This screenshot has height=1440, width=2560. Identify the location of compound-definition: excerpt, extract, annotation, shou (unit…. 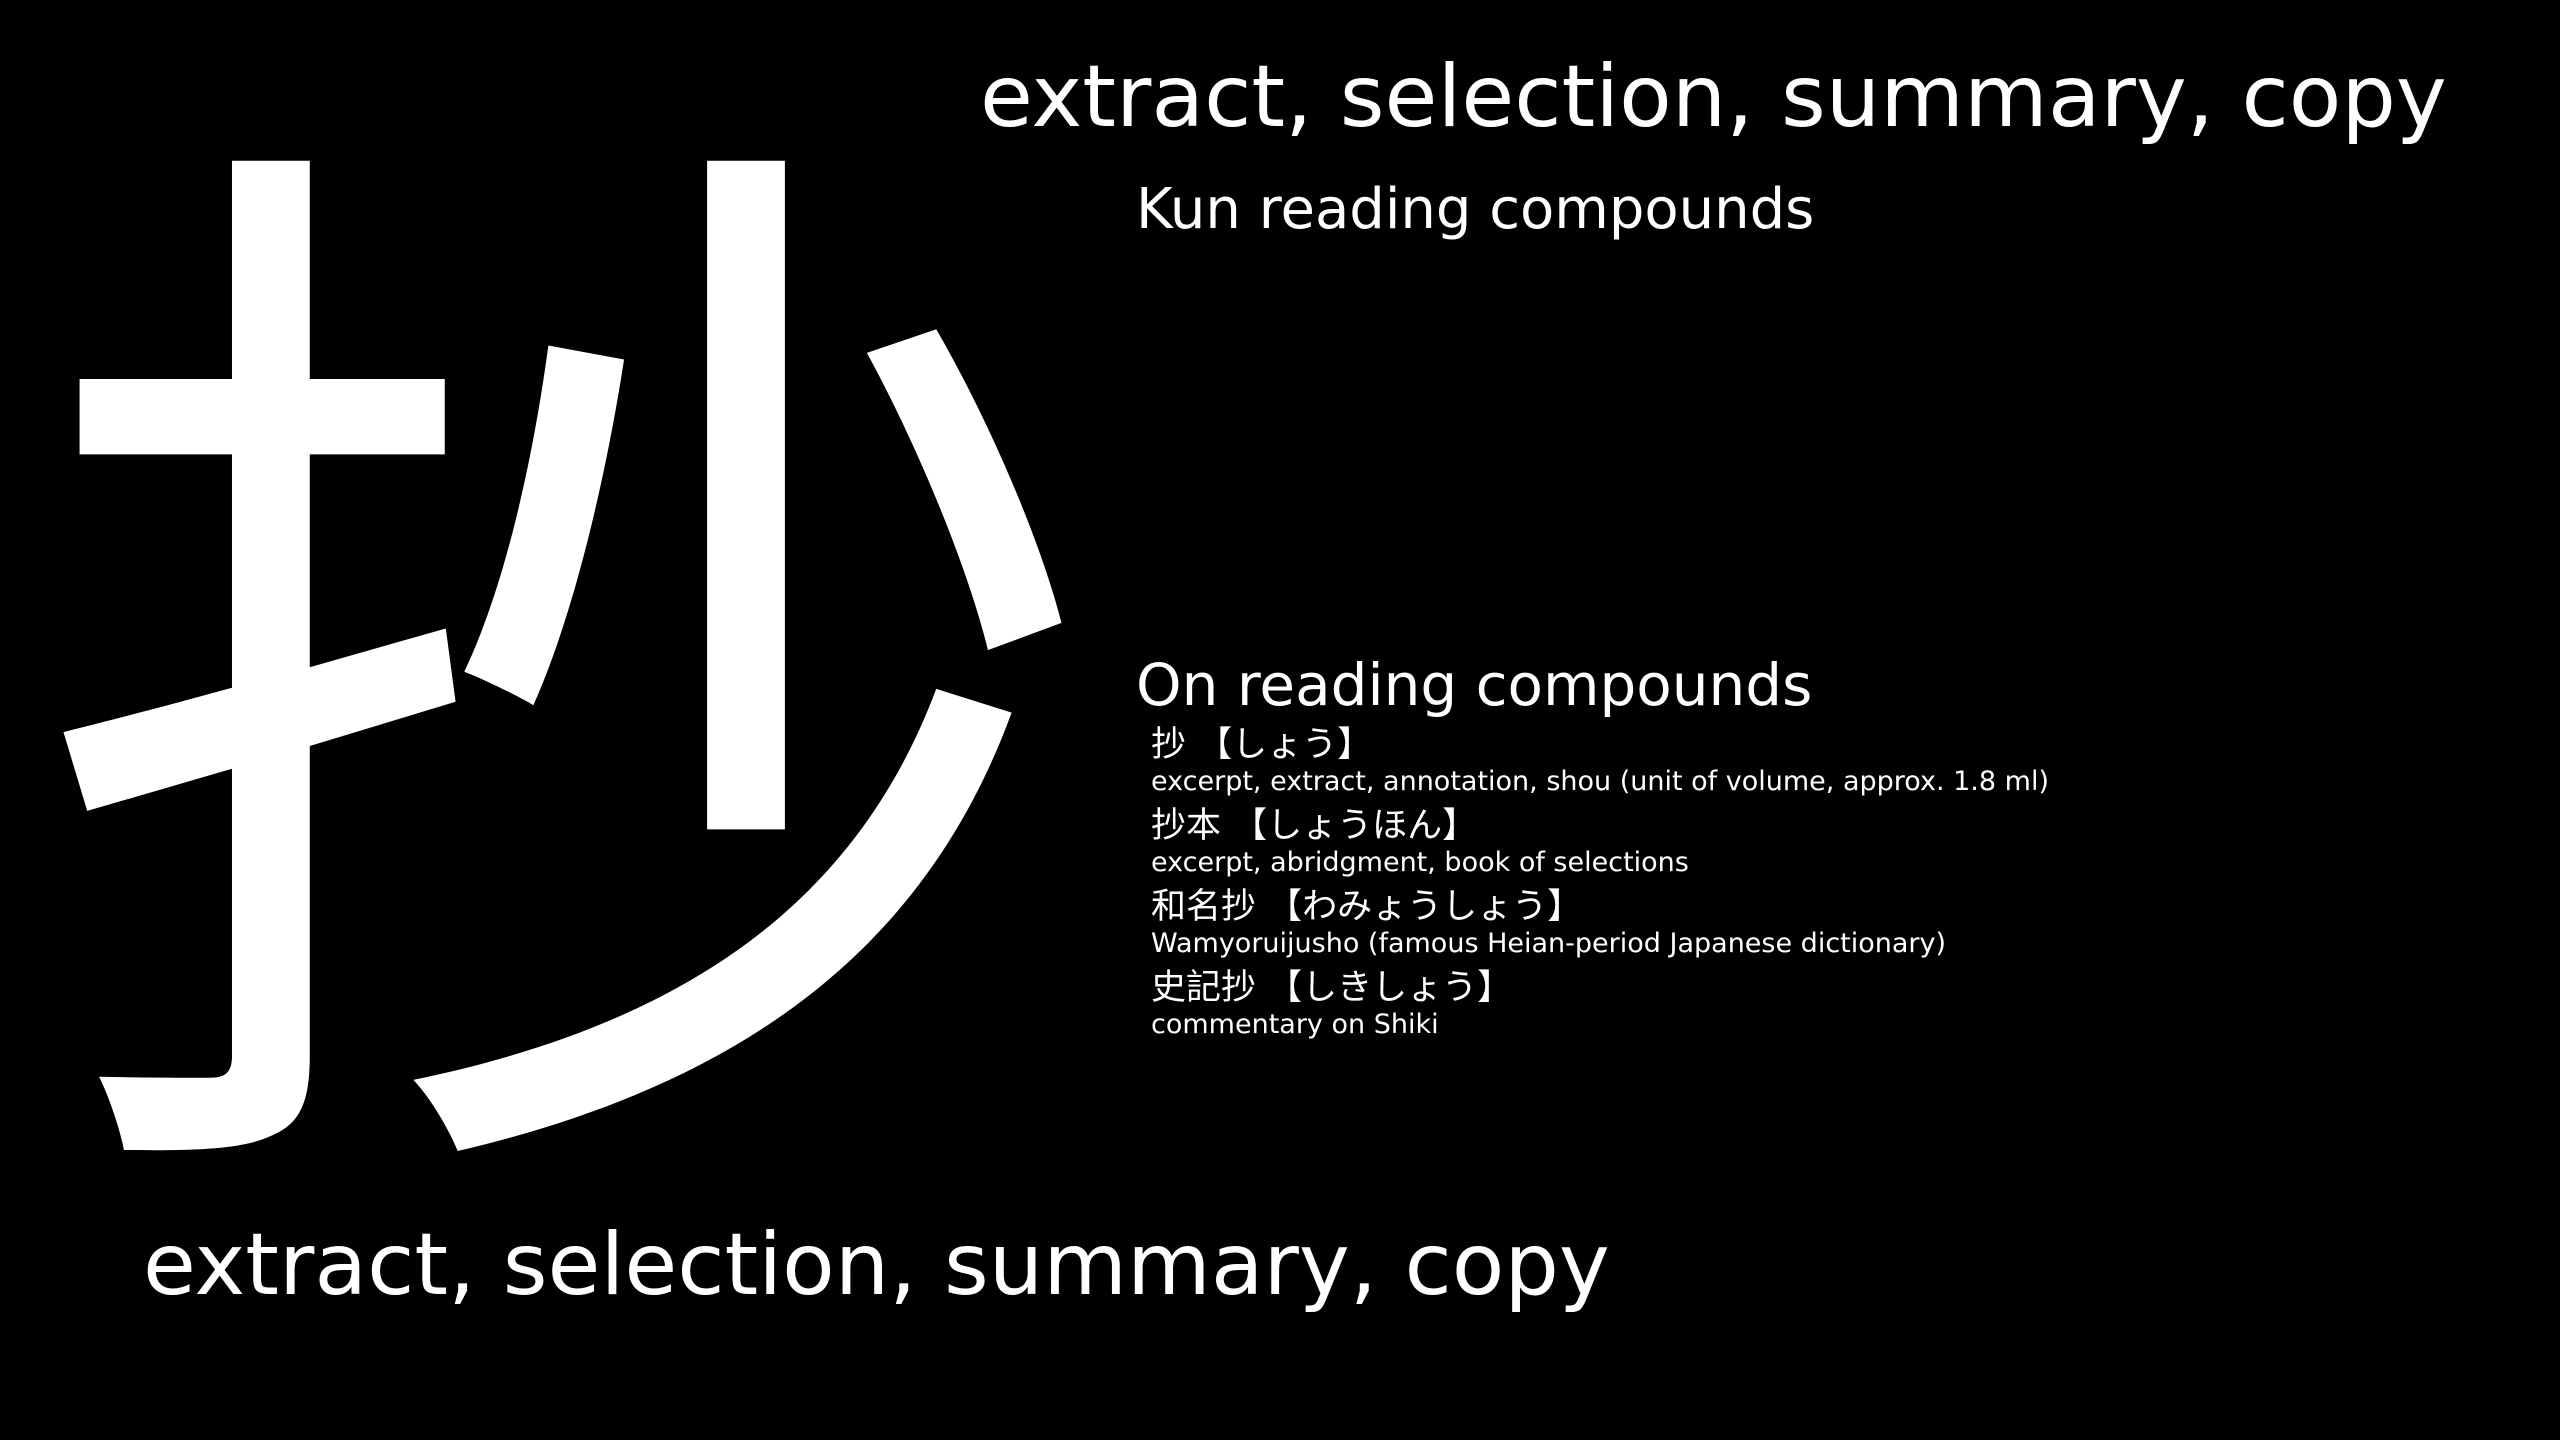
(1600, 781).